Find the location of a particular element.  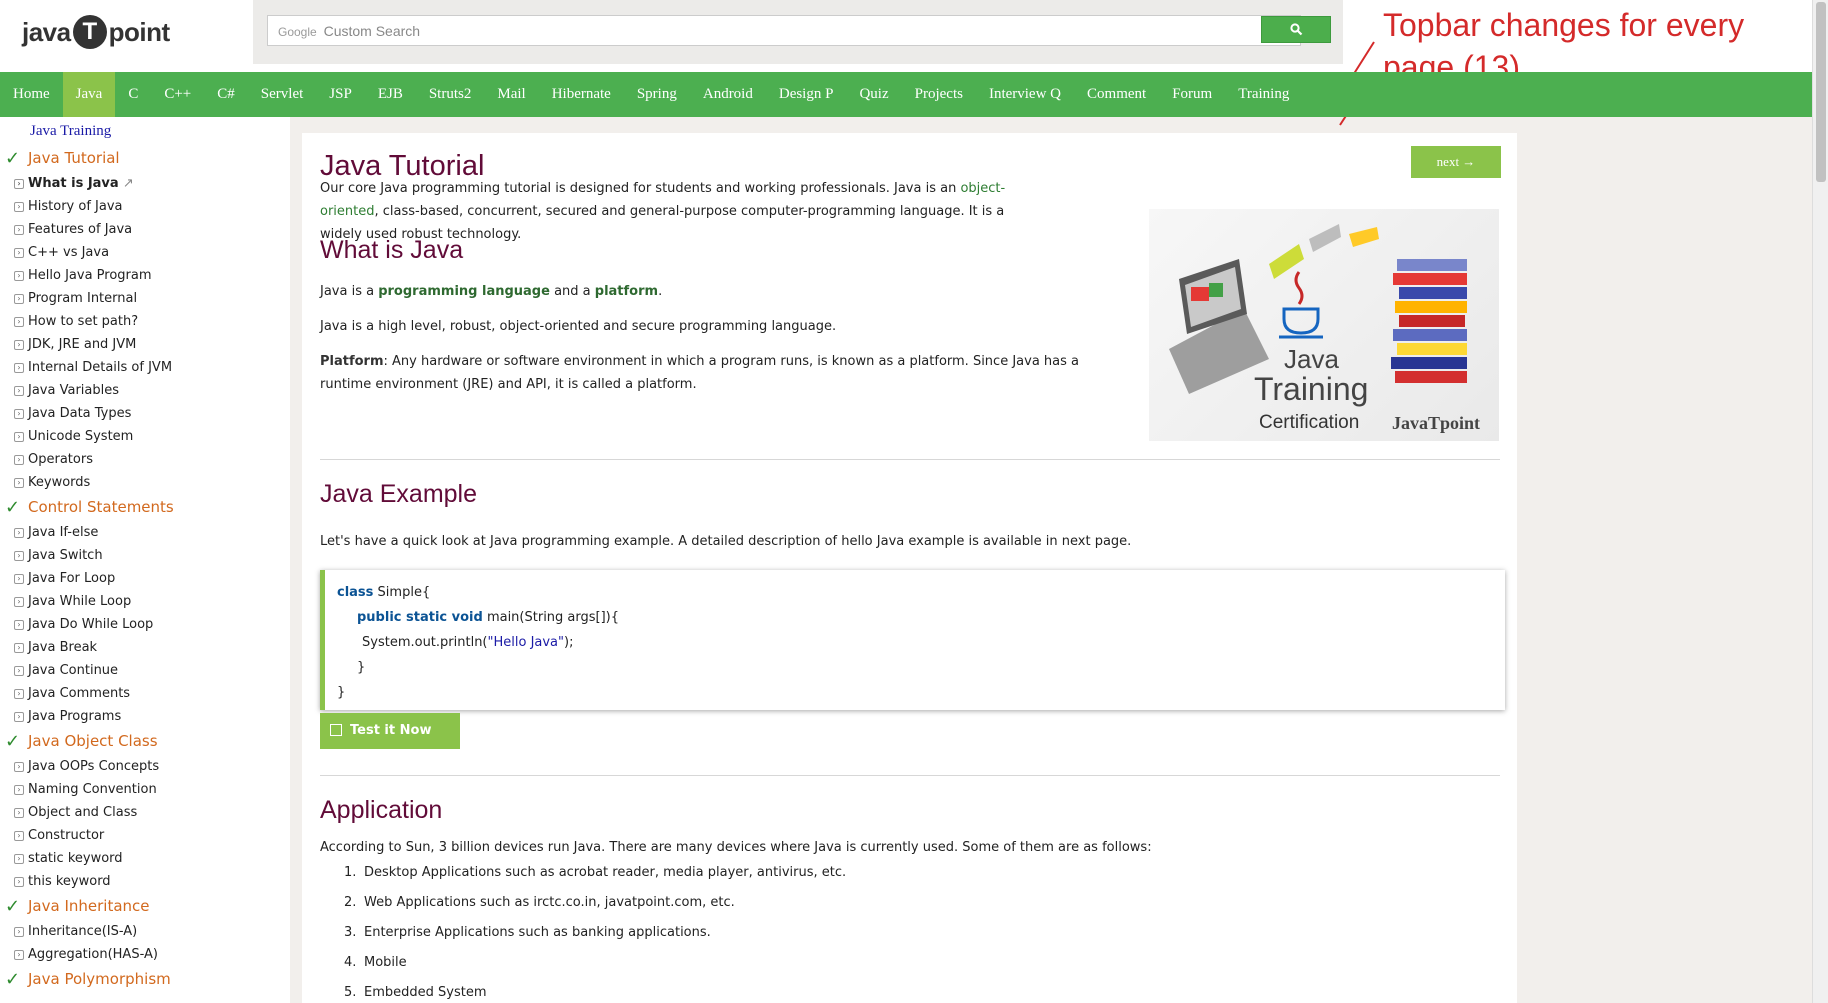

sidebar-item: › C++ vs Java is located at coordinates (145, 252).